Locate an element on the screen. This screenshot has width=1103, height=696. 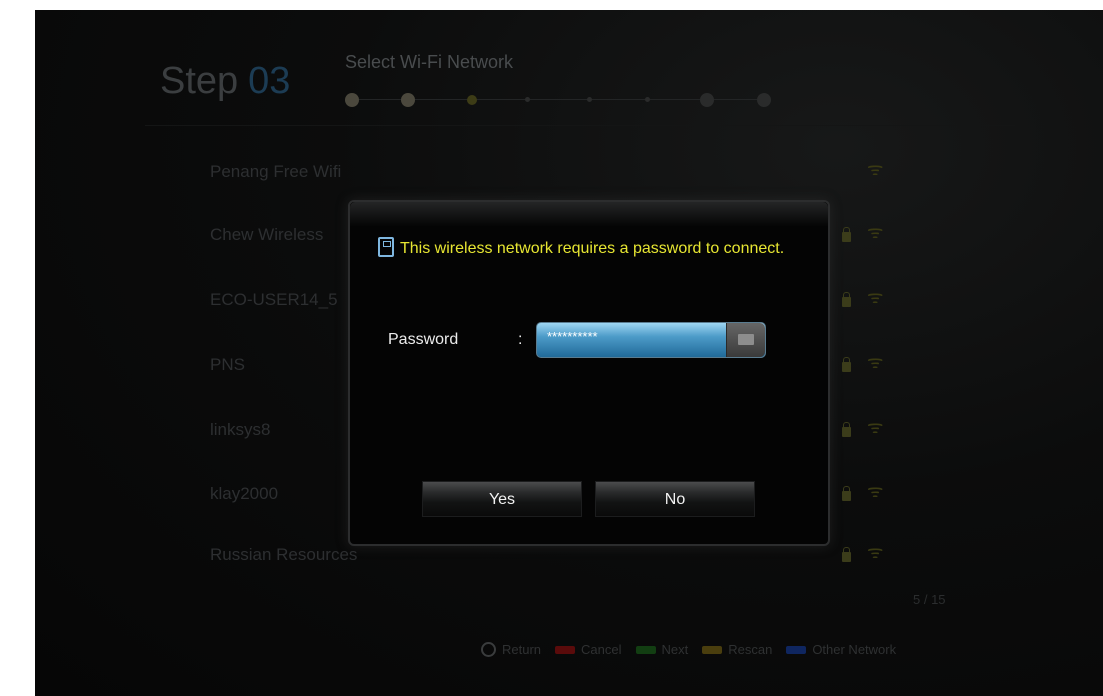
password-colon: : is located at coordinates (520, 339).